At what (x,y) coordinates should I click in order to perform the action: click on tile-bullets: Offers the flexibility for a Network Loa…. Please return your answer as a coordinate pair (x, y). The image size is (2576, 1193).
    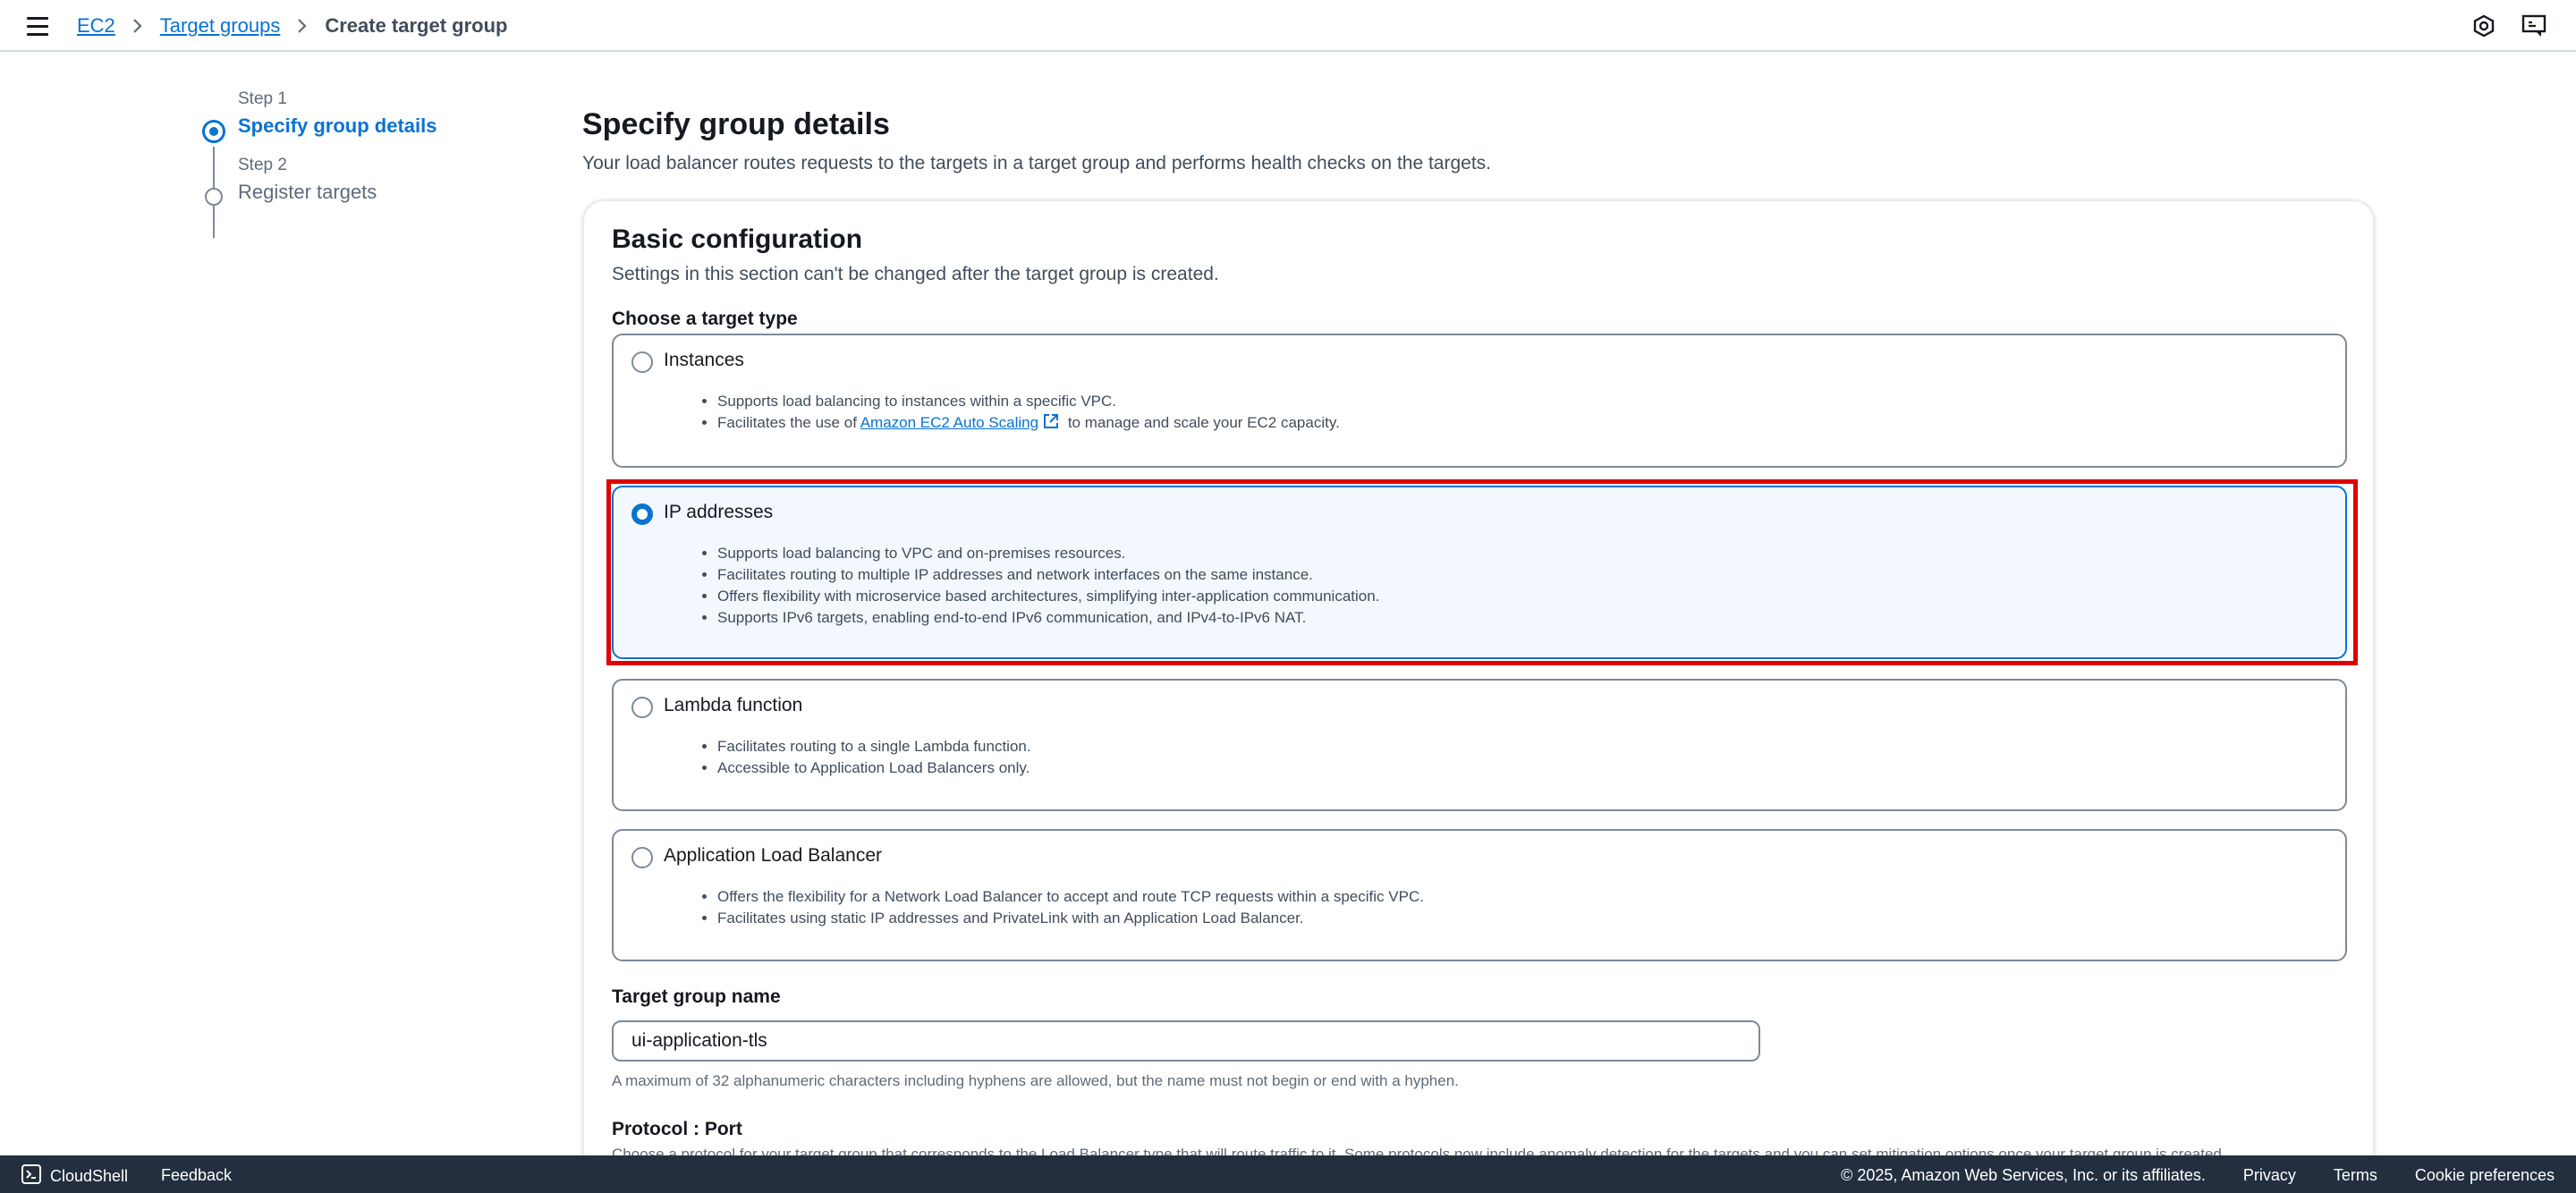
    Looking at the image, I should click on (1070, 907).